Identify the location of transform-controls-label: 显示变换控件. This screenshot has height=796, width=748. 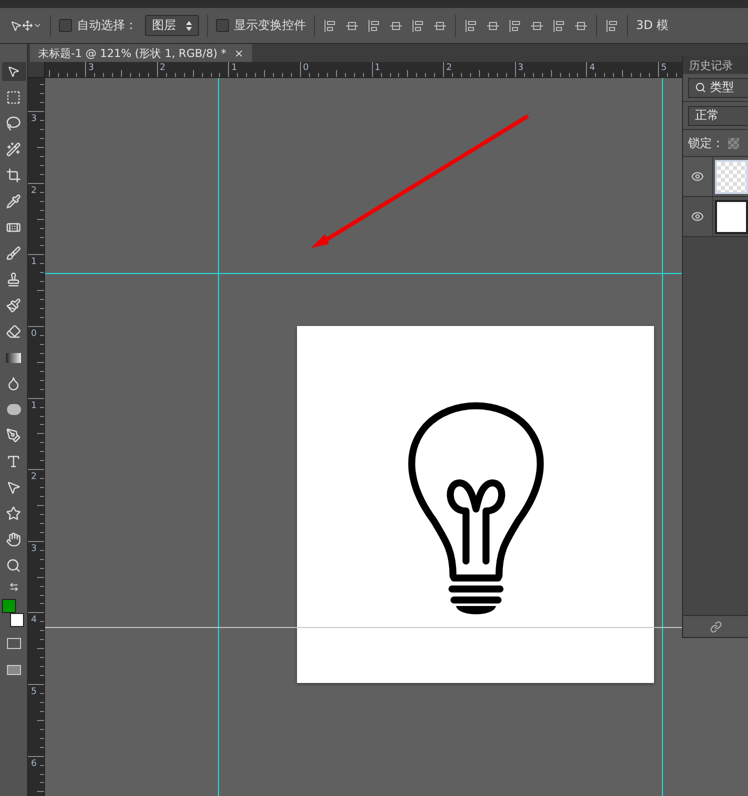
(270, 25).